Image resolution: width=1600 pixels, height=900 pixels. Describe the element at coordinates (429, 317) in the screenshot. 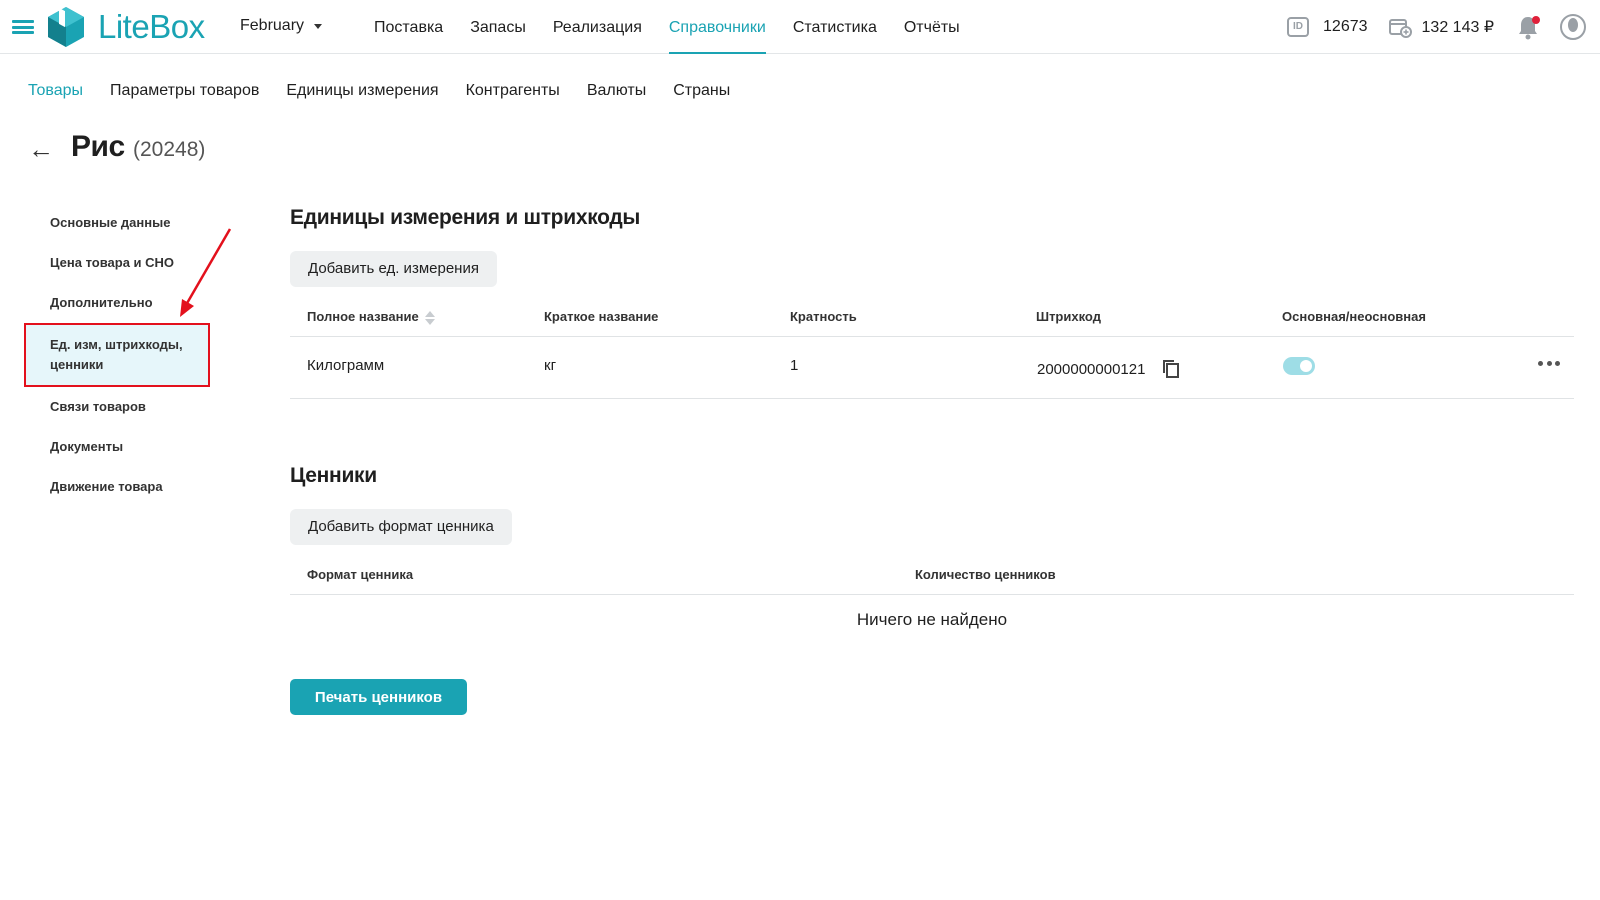

I see `sort-icon` at that location.